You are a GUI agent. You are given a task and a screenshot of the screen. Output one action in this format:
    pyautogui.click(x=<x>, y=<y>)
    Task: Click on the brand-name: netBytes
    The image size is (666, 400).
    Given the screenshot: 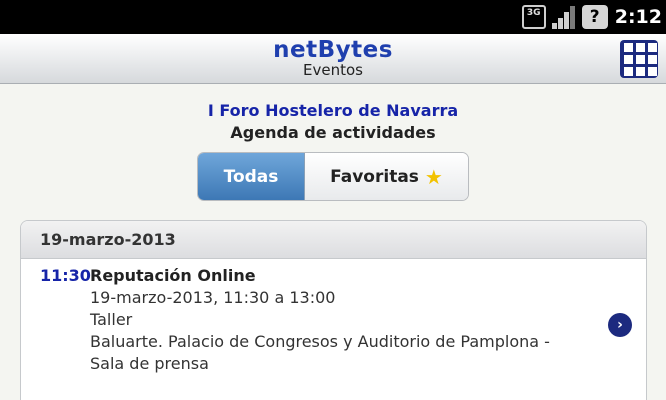 What is the action you would take?
    pyautogui.click(x=333, y=50)
    